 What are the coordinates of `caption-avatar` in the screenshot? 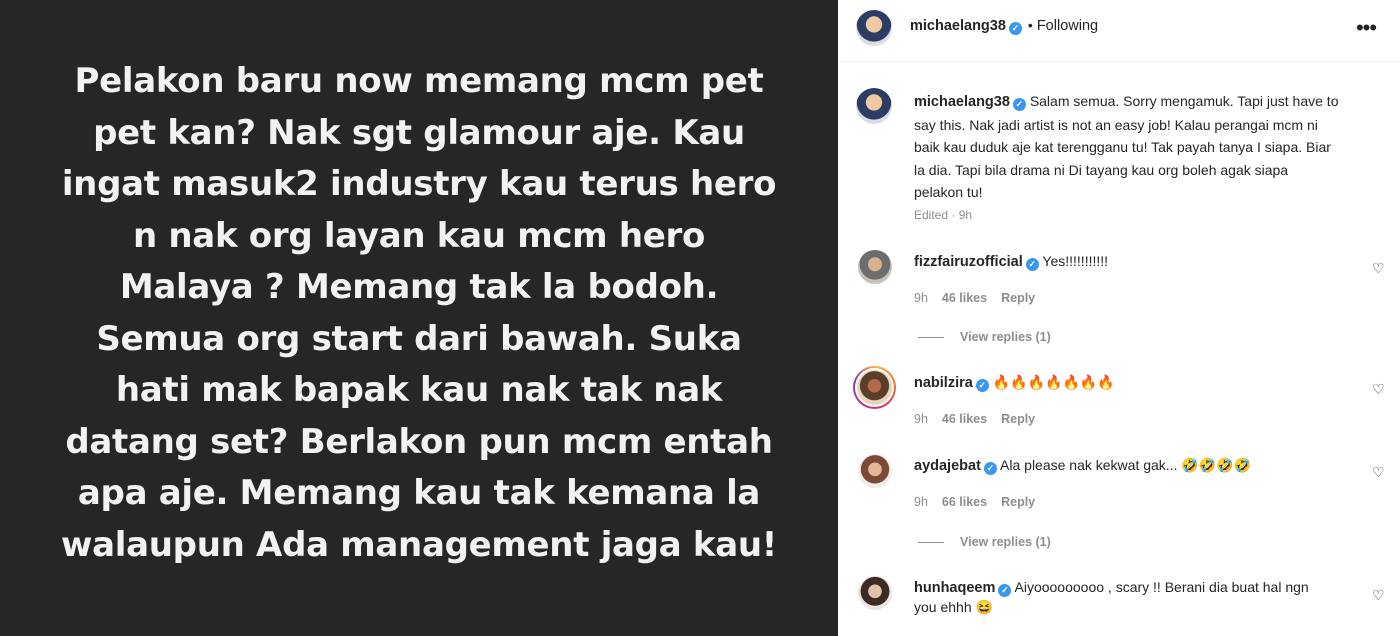 It's located at (874, 106).